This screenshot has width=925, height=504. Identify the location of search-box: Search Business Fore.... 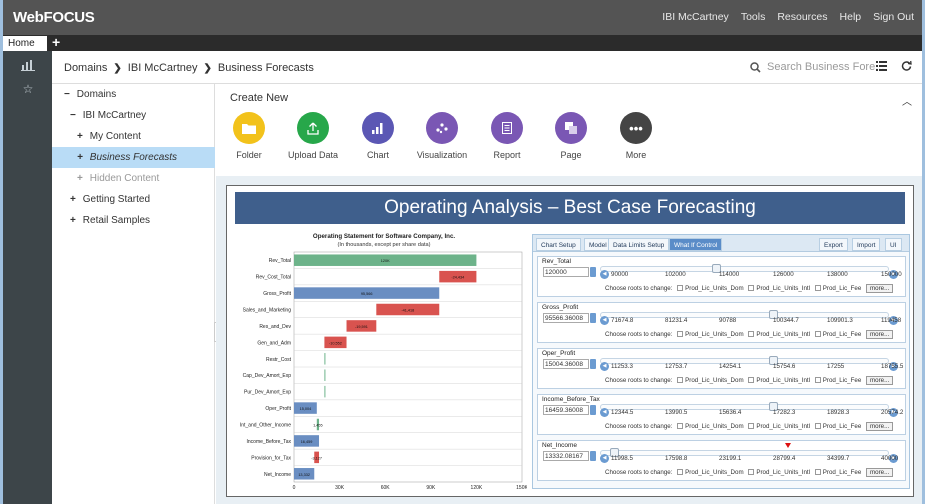
(817, 67).